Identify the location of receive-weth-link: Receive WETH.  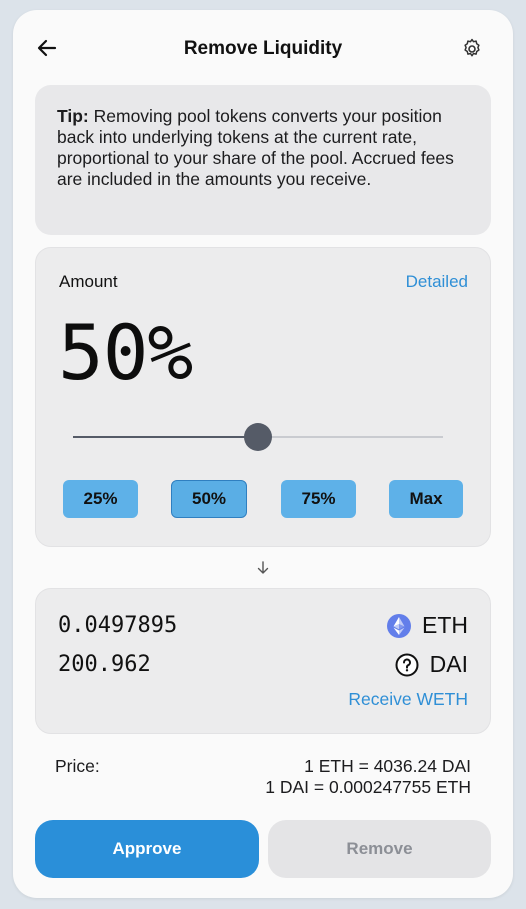
(408, 699).